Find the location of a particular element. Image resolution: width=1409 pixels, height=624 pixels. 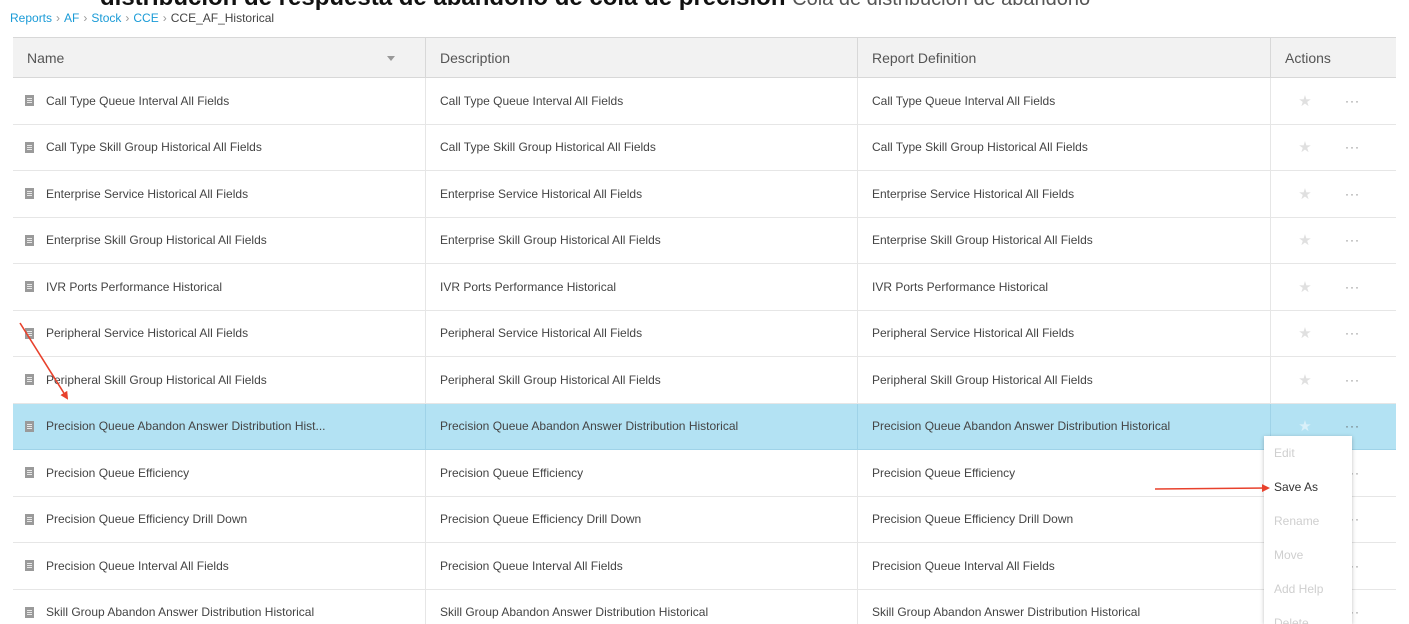

report-name: Precision Queue Interval All Fields is located at coordinates (137, 566).